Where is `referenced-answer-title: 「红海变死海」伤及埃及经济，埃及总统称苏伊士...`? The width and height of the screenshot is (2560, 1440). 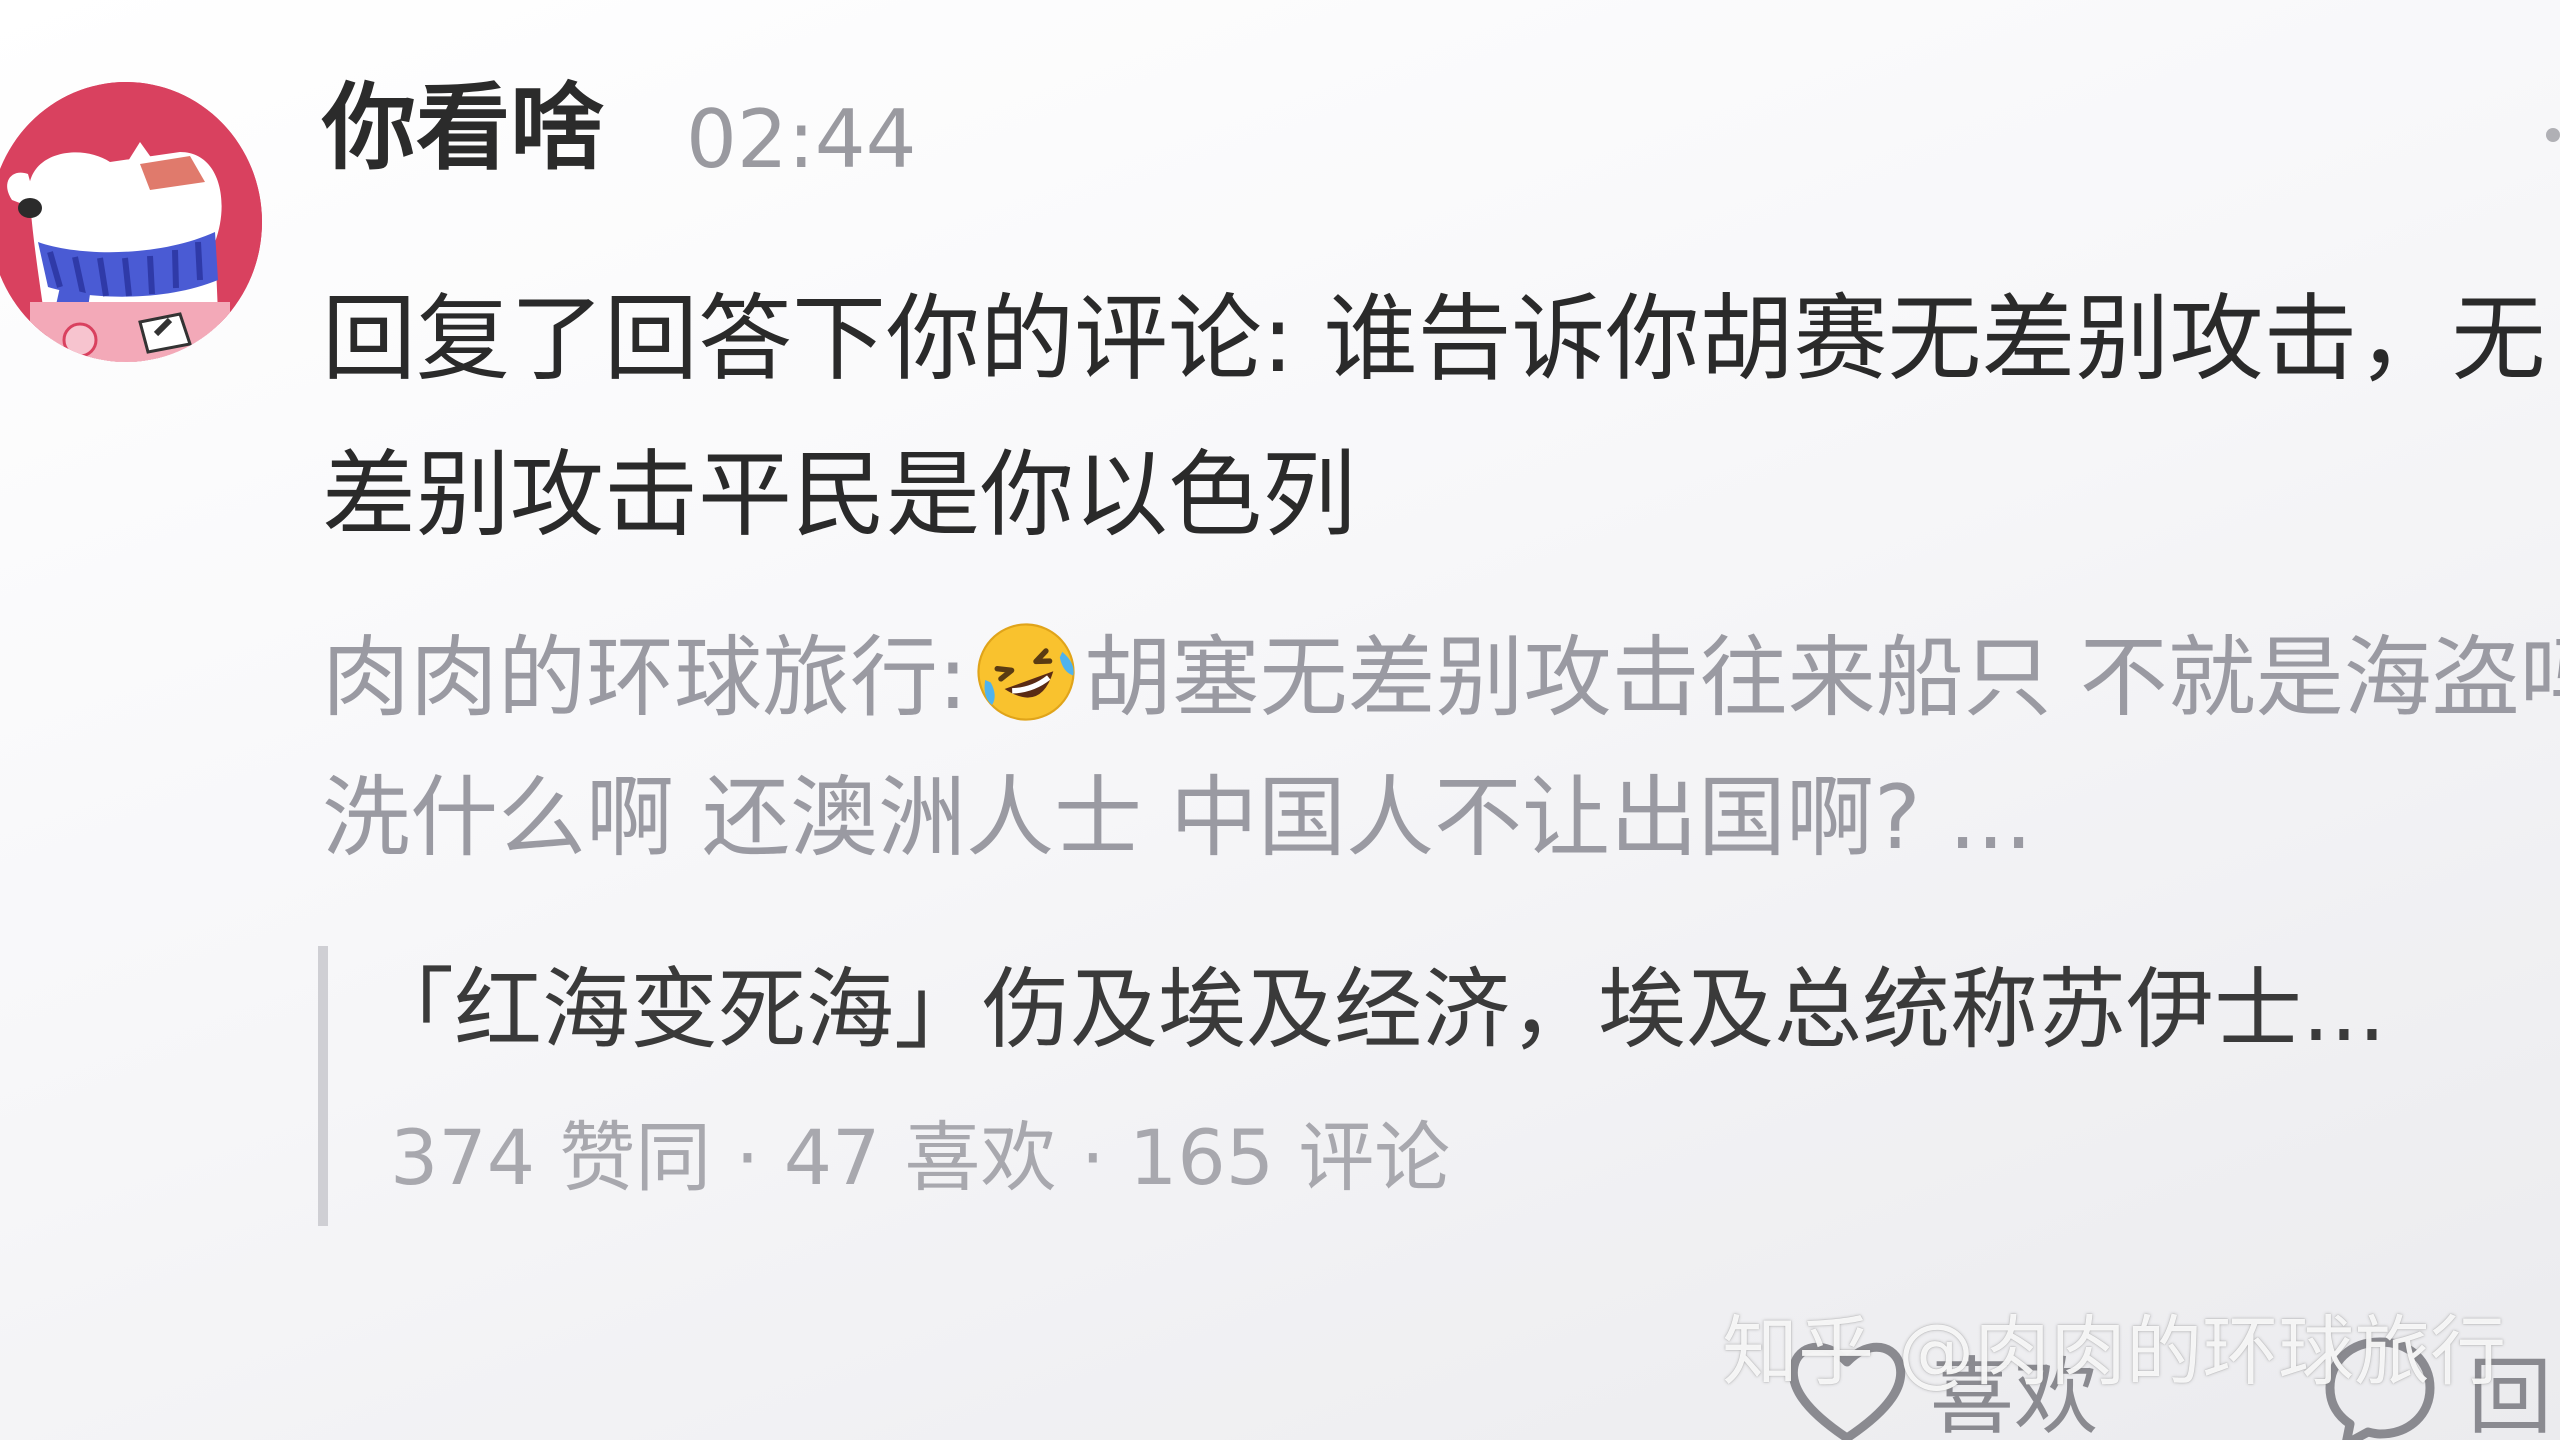 referenced-answer-title: 「红海变死海」伤及埃及经济，埃及总统称苏伊士... is located at coordinates (1376, 1010).